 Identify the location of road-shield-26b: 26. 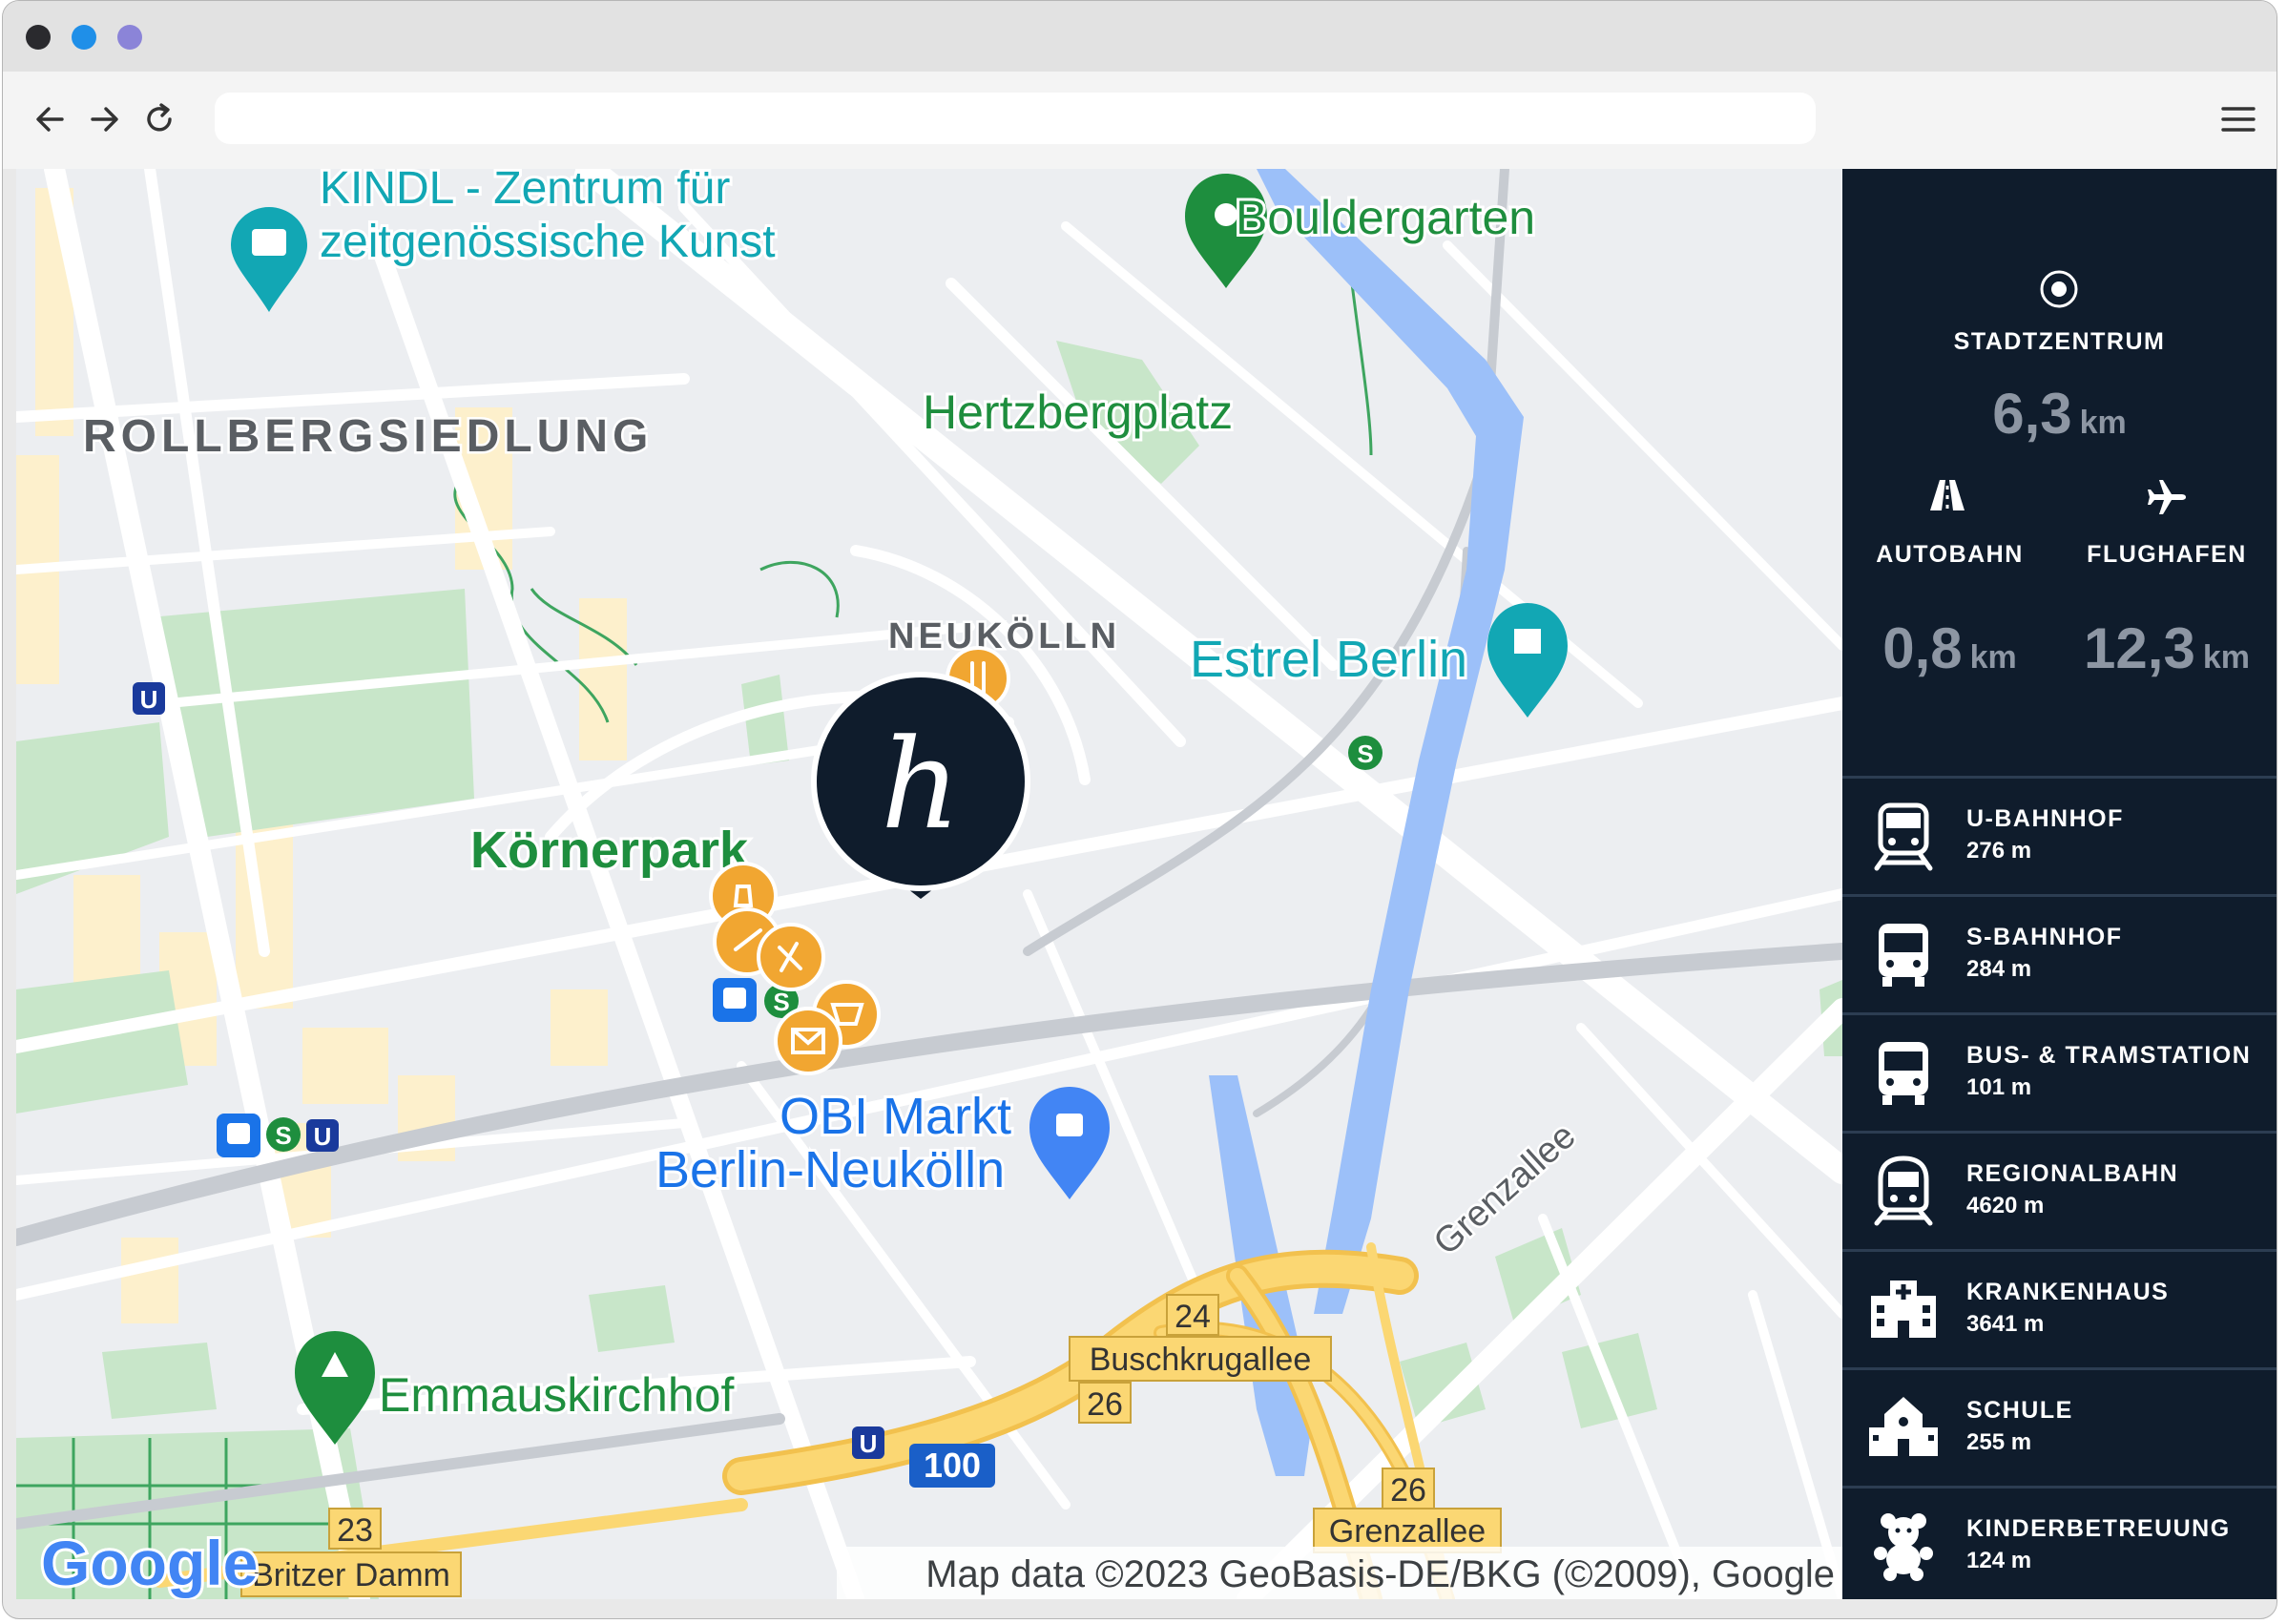
(1408, 1488).